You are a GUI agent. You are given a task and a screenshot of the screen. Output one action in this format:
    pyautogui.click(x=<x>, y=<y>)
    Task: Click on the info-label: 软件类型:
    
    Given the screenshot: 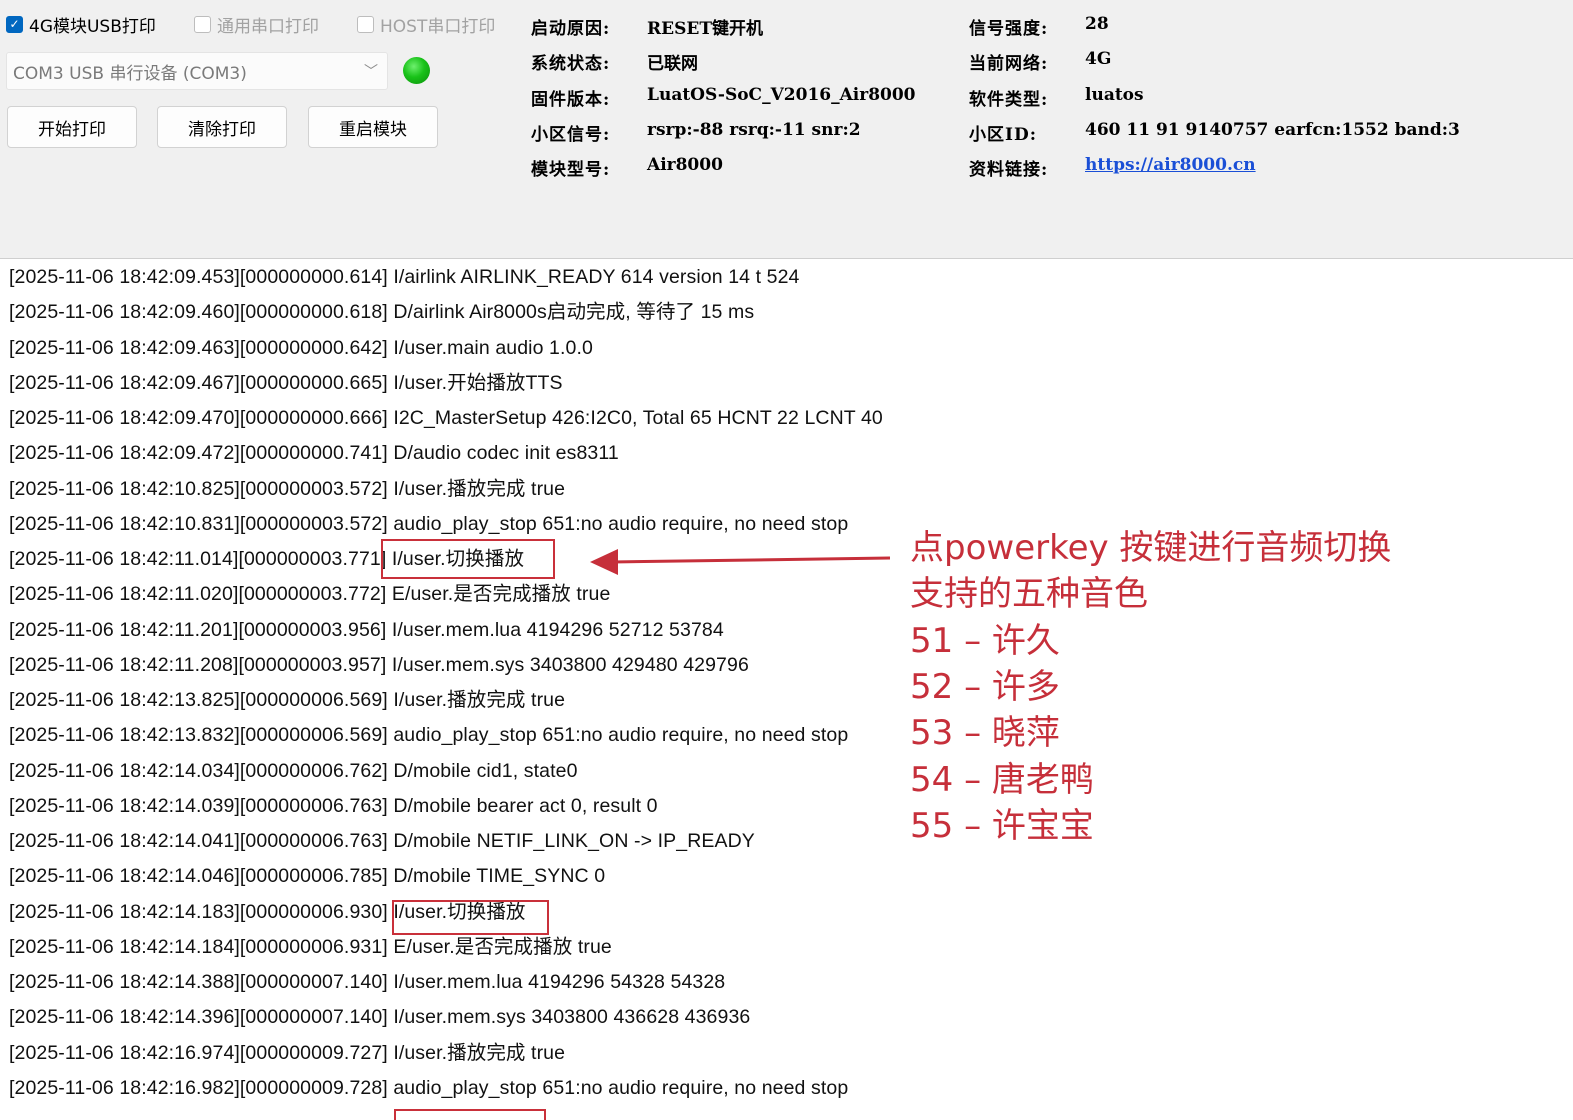 What is the action you would take?
    pyautogui.click(x=1009, y=99)
    